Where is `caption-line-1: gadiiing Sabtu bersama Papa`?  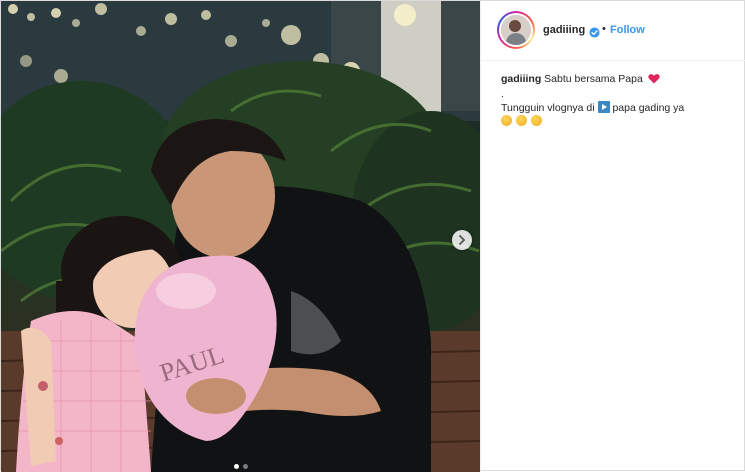 caption-line-1: gadiiing Sabtu bersama Papa is located at coordinates (619, 80).